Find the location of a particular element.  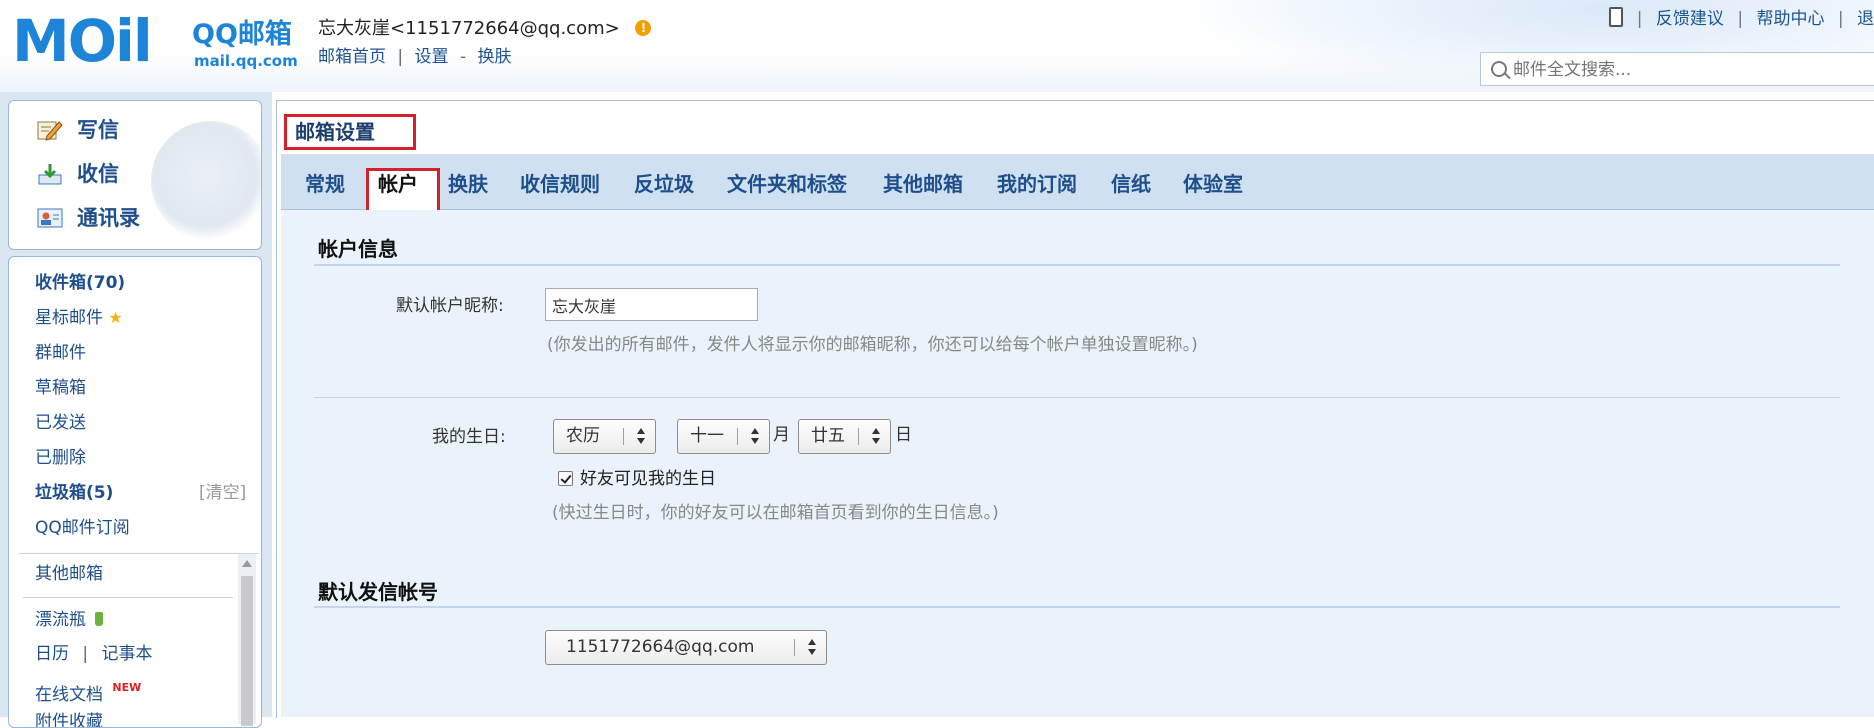

search-icon is located at coordinates (1499, 69).